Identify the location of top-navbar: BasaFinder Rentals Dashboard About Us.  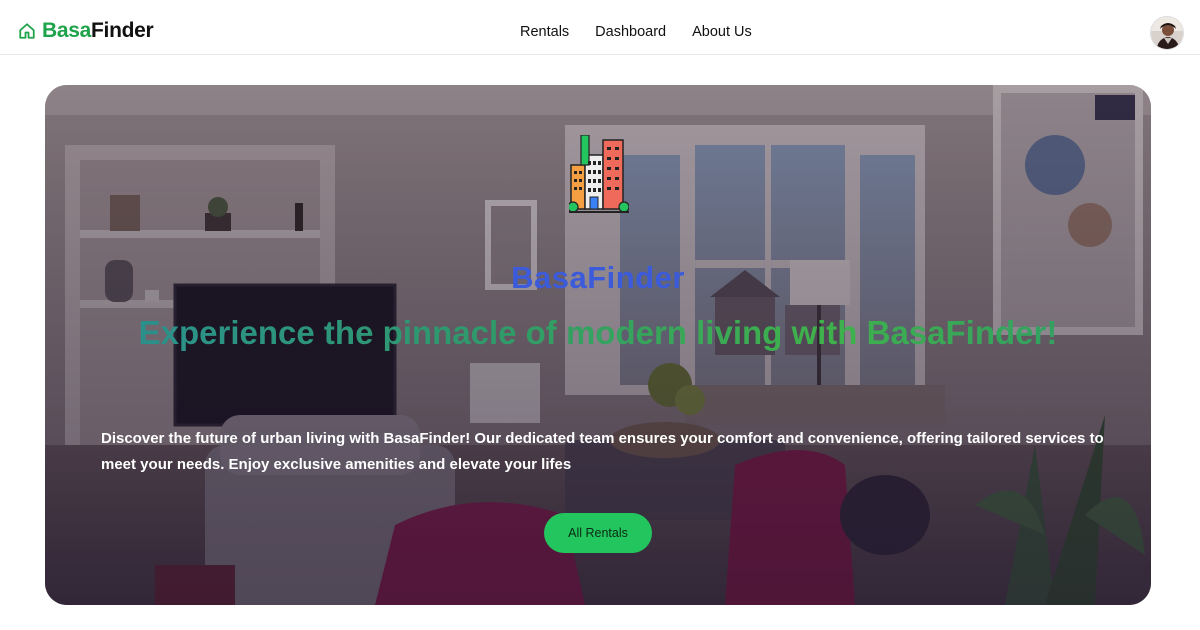
(600, 27).